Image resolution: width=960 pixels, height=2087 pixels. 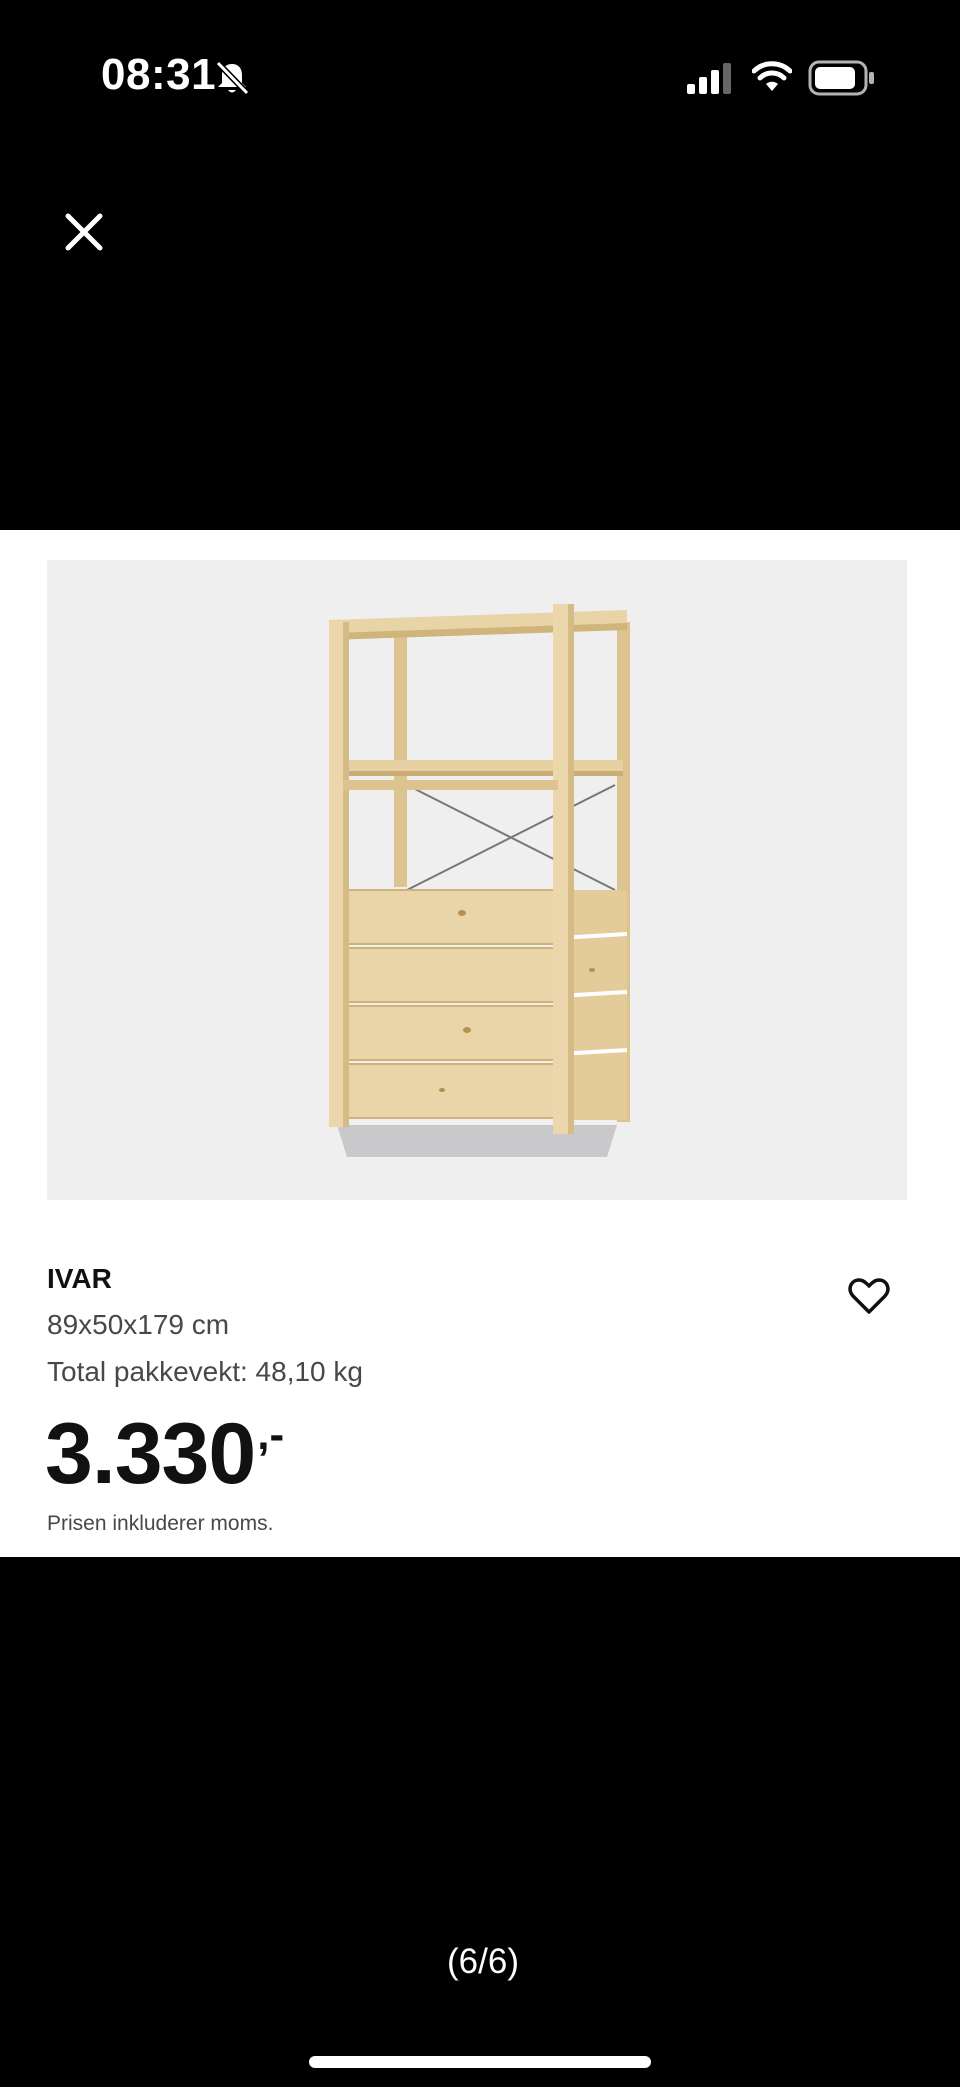 I want to click on product-price: 3.330,-, so click(x=164, y=1454).